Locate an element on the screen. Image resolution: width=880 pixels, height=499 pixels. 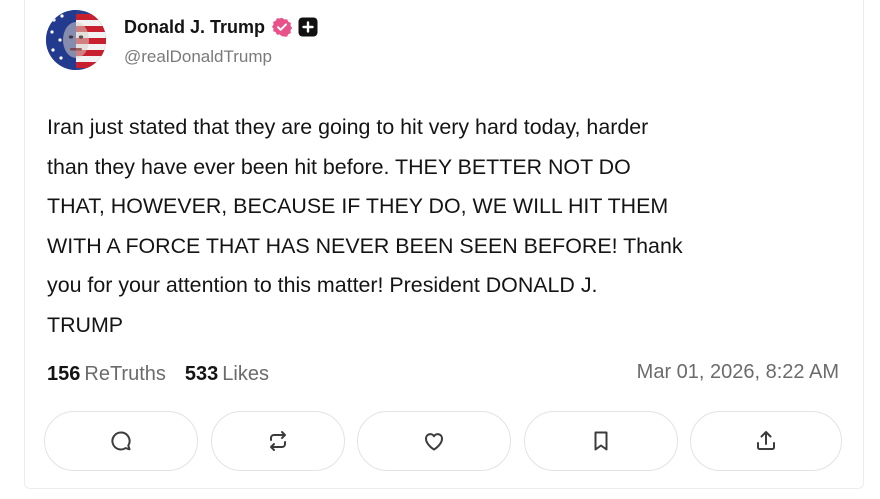
avatar-image is located at coordinates (76, 40).